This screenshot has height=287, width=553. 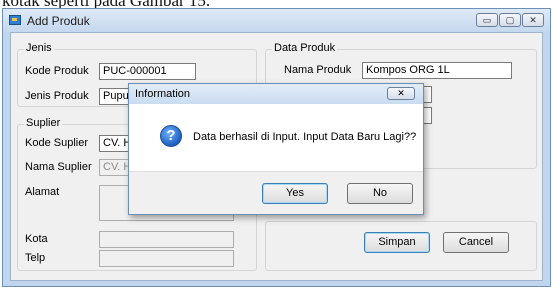 I want to click on kode-produk-field: PUC-000001, so click(x=147, y=71).